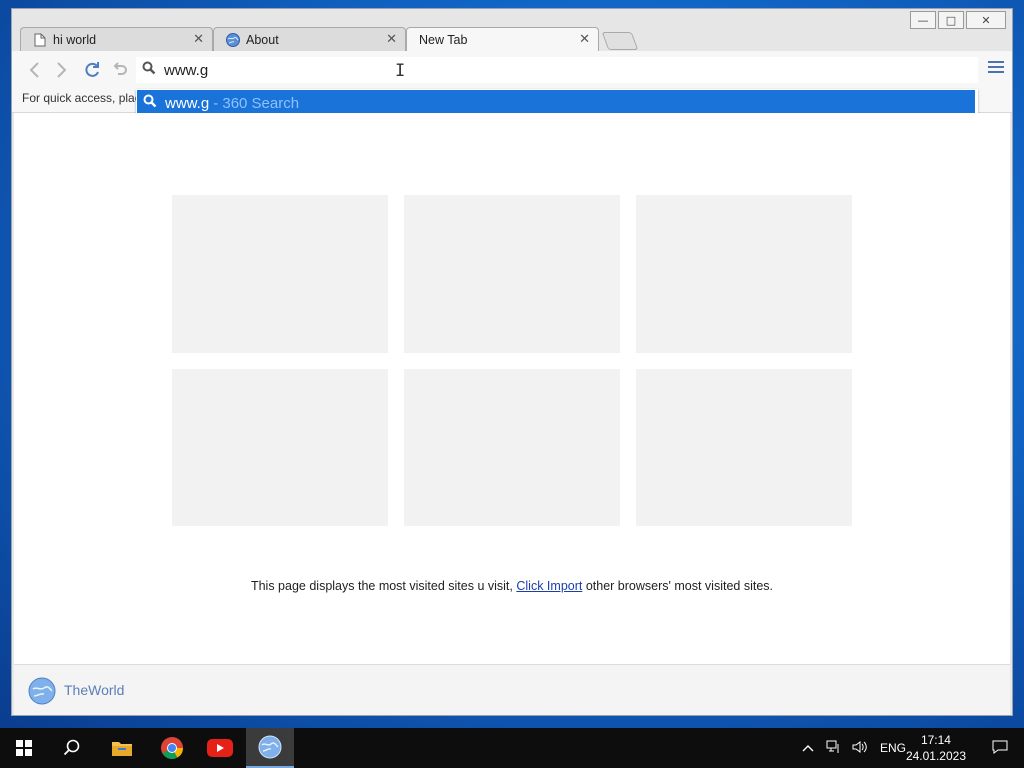 The image size is (1024, 768). Describe the element at coordinates (935, 740) in the screenshot. I see `clock-time: 17:14` at that location.